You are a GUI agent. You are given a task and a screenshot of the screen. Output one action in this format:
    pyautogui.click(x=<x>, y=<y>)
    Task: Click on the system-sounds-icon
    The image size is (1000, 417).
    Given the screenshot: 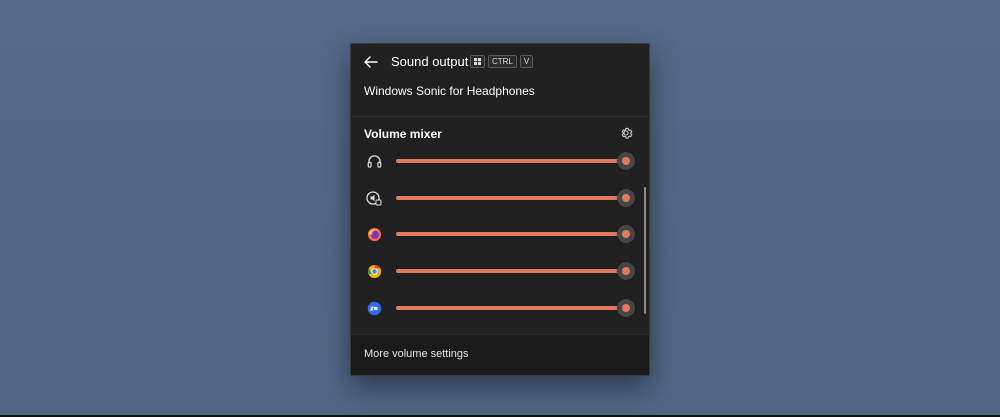 What is the action you would take?
    pyautogui.click(x=374, y=198)
    